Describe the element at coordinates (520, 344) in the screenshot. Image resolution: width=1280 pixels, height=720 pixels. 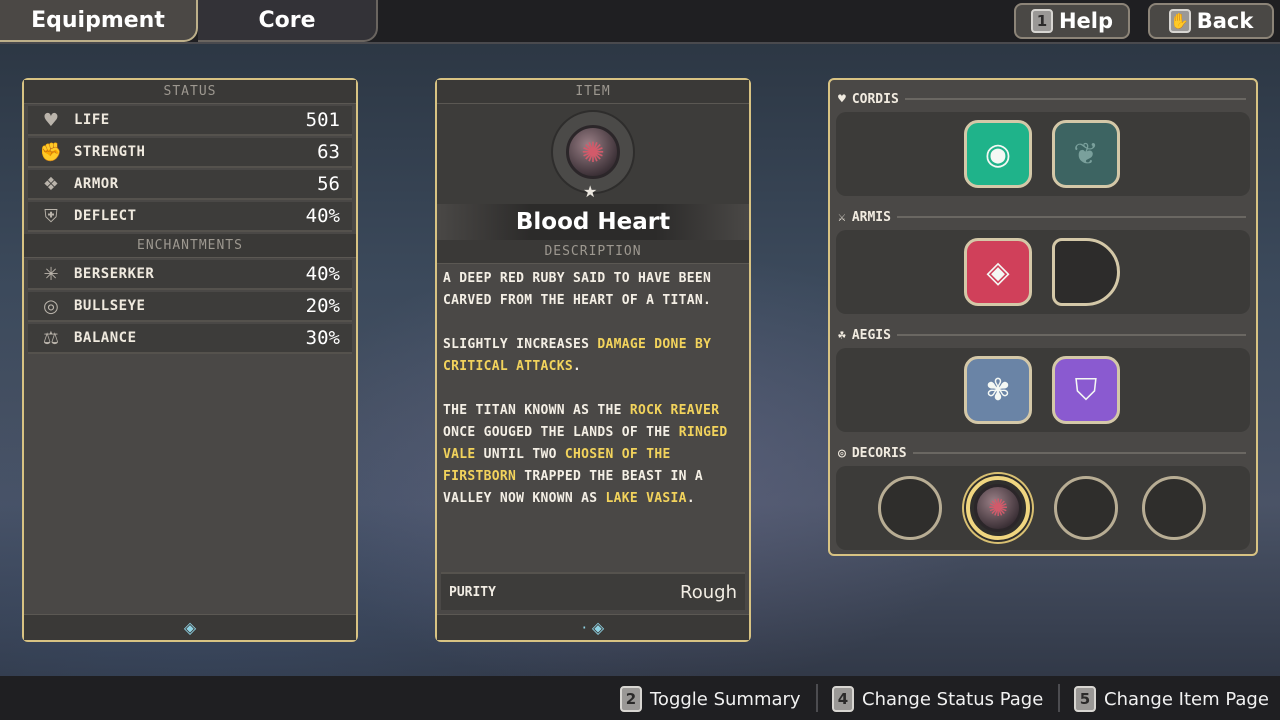
I see `desc-text: SLIGHTLY INCREASES` at that location.